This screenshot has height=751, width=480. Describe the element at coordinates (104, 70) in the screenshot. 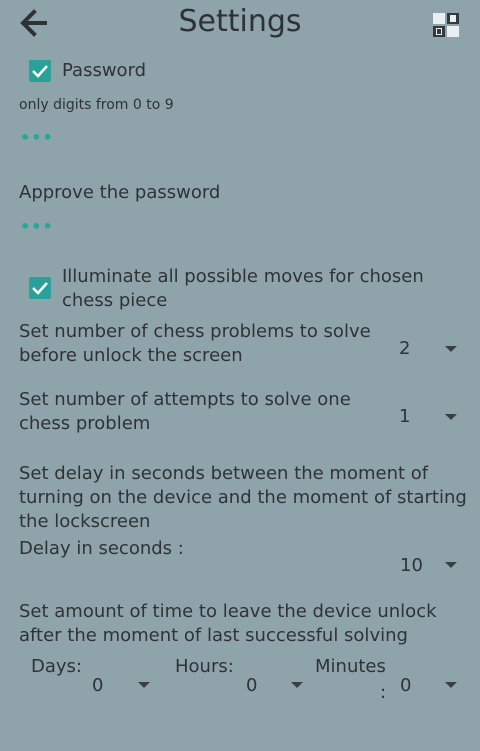

I see `password-checkbox-label: Password` at that location.